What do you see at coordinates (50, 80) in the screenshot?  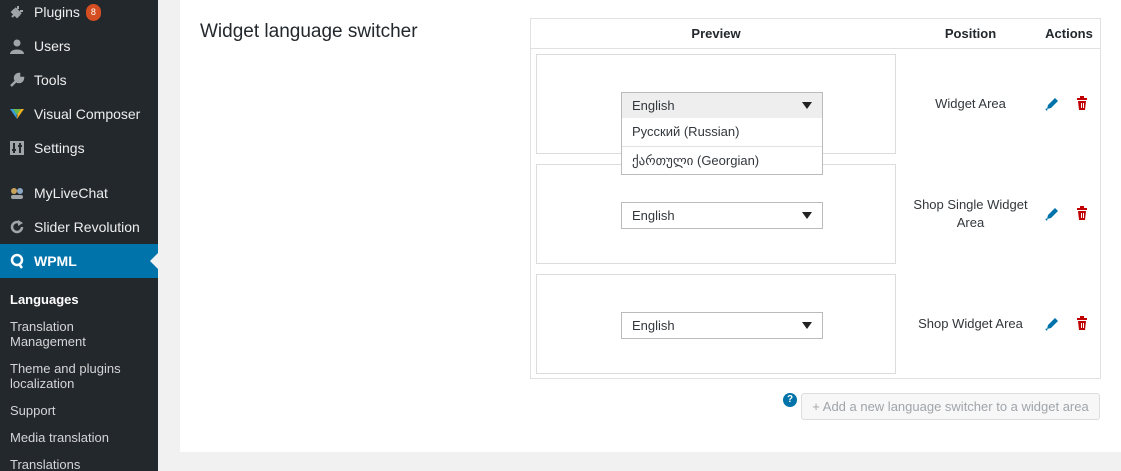 I see `menu-label-tools: Tools` at bounding box center [50, 80].